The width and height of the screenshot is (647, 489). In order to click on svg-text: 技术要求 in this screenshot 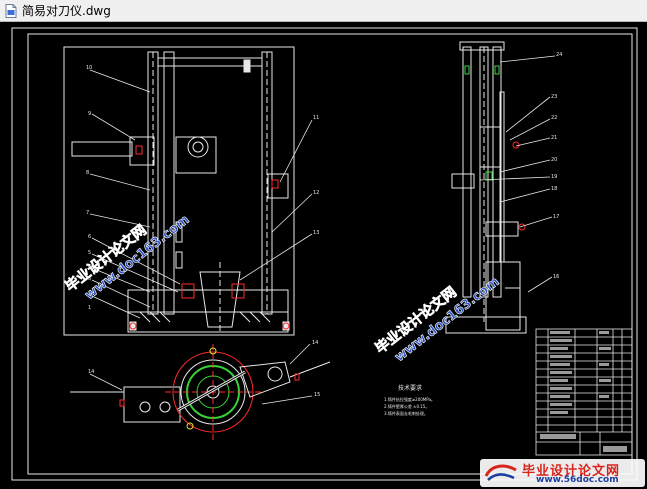, I will do `click(410, 388)`.